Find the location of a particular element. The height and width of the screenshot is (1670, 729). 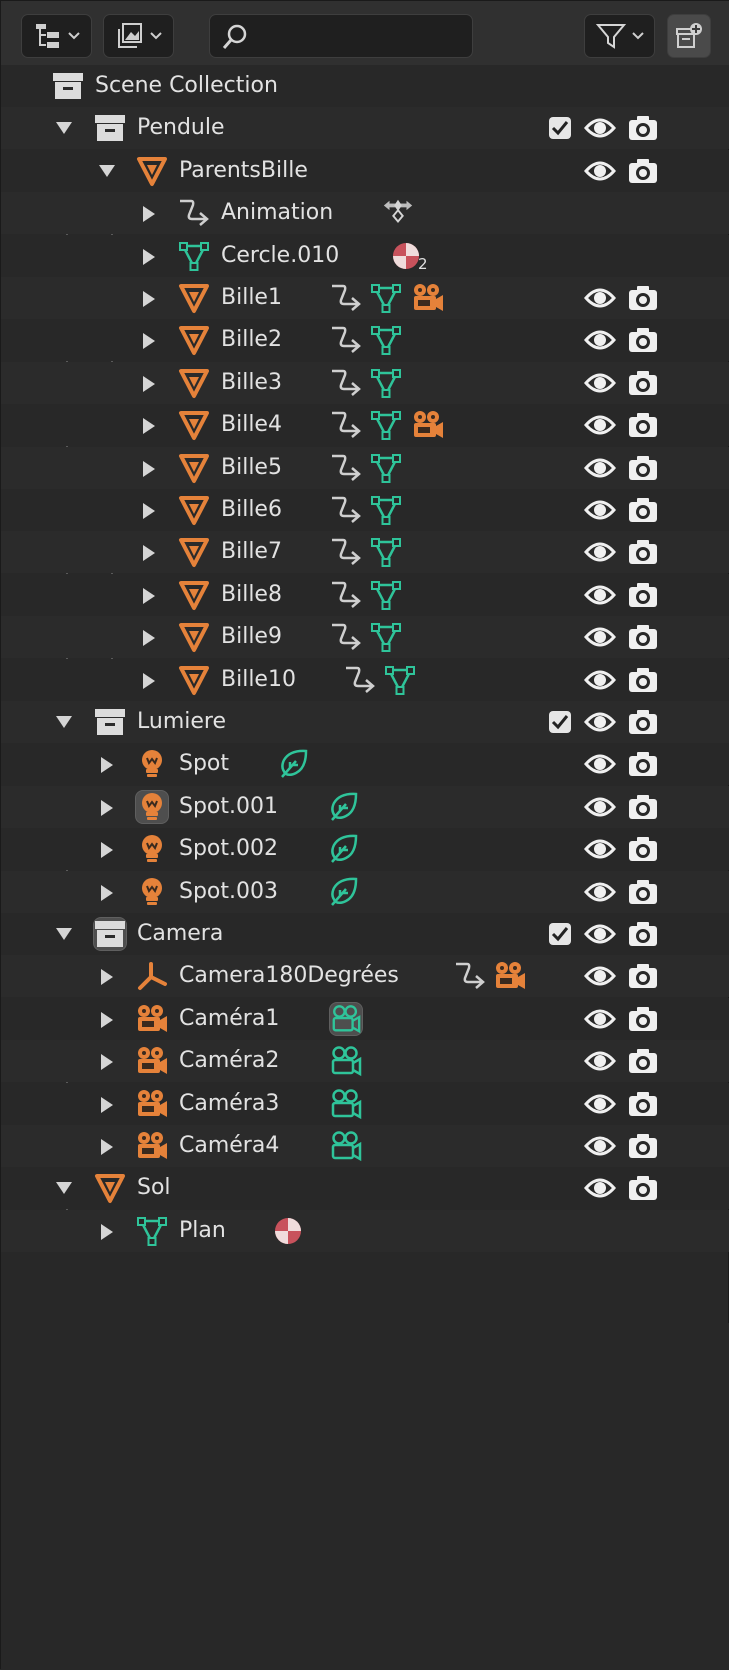

object-row-sol: Sol is located at coordinates (365, 1188).